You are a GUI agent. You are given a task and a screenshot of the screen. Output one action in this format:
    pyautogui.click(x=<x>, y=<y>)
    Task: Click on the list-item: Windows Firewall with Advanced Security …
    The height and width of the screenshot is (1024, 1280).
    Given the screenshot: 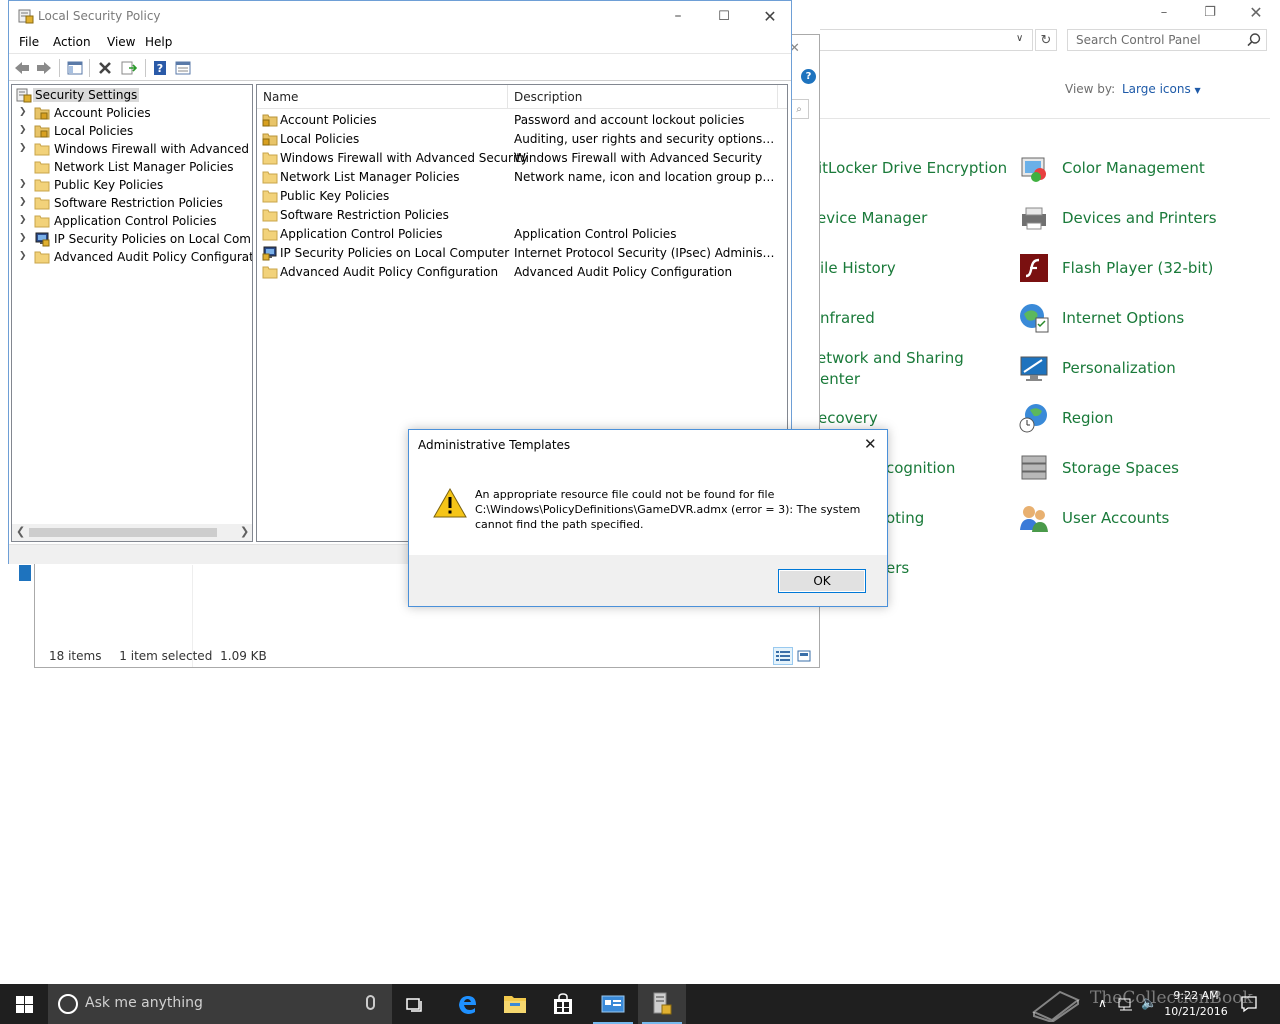 What is the action you would take?
    pyautogui.click(x=522, y=158)
    